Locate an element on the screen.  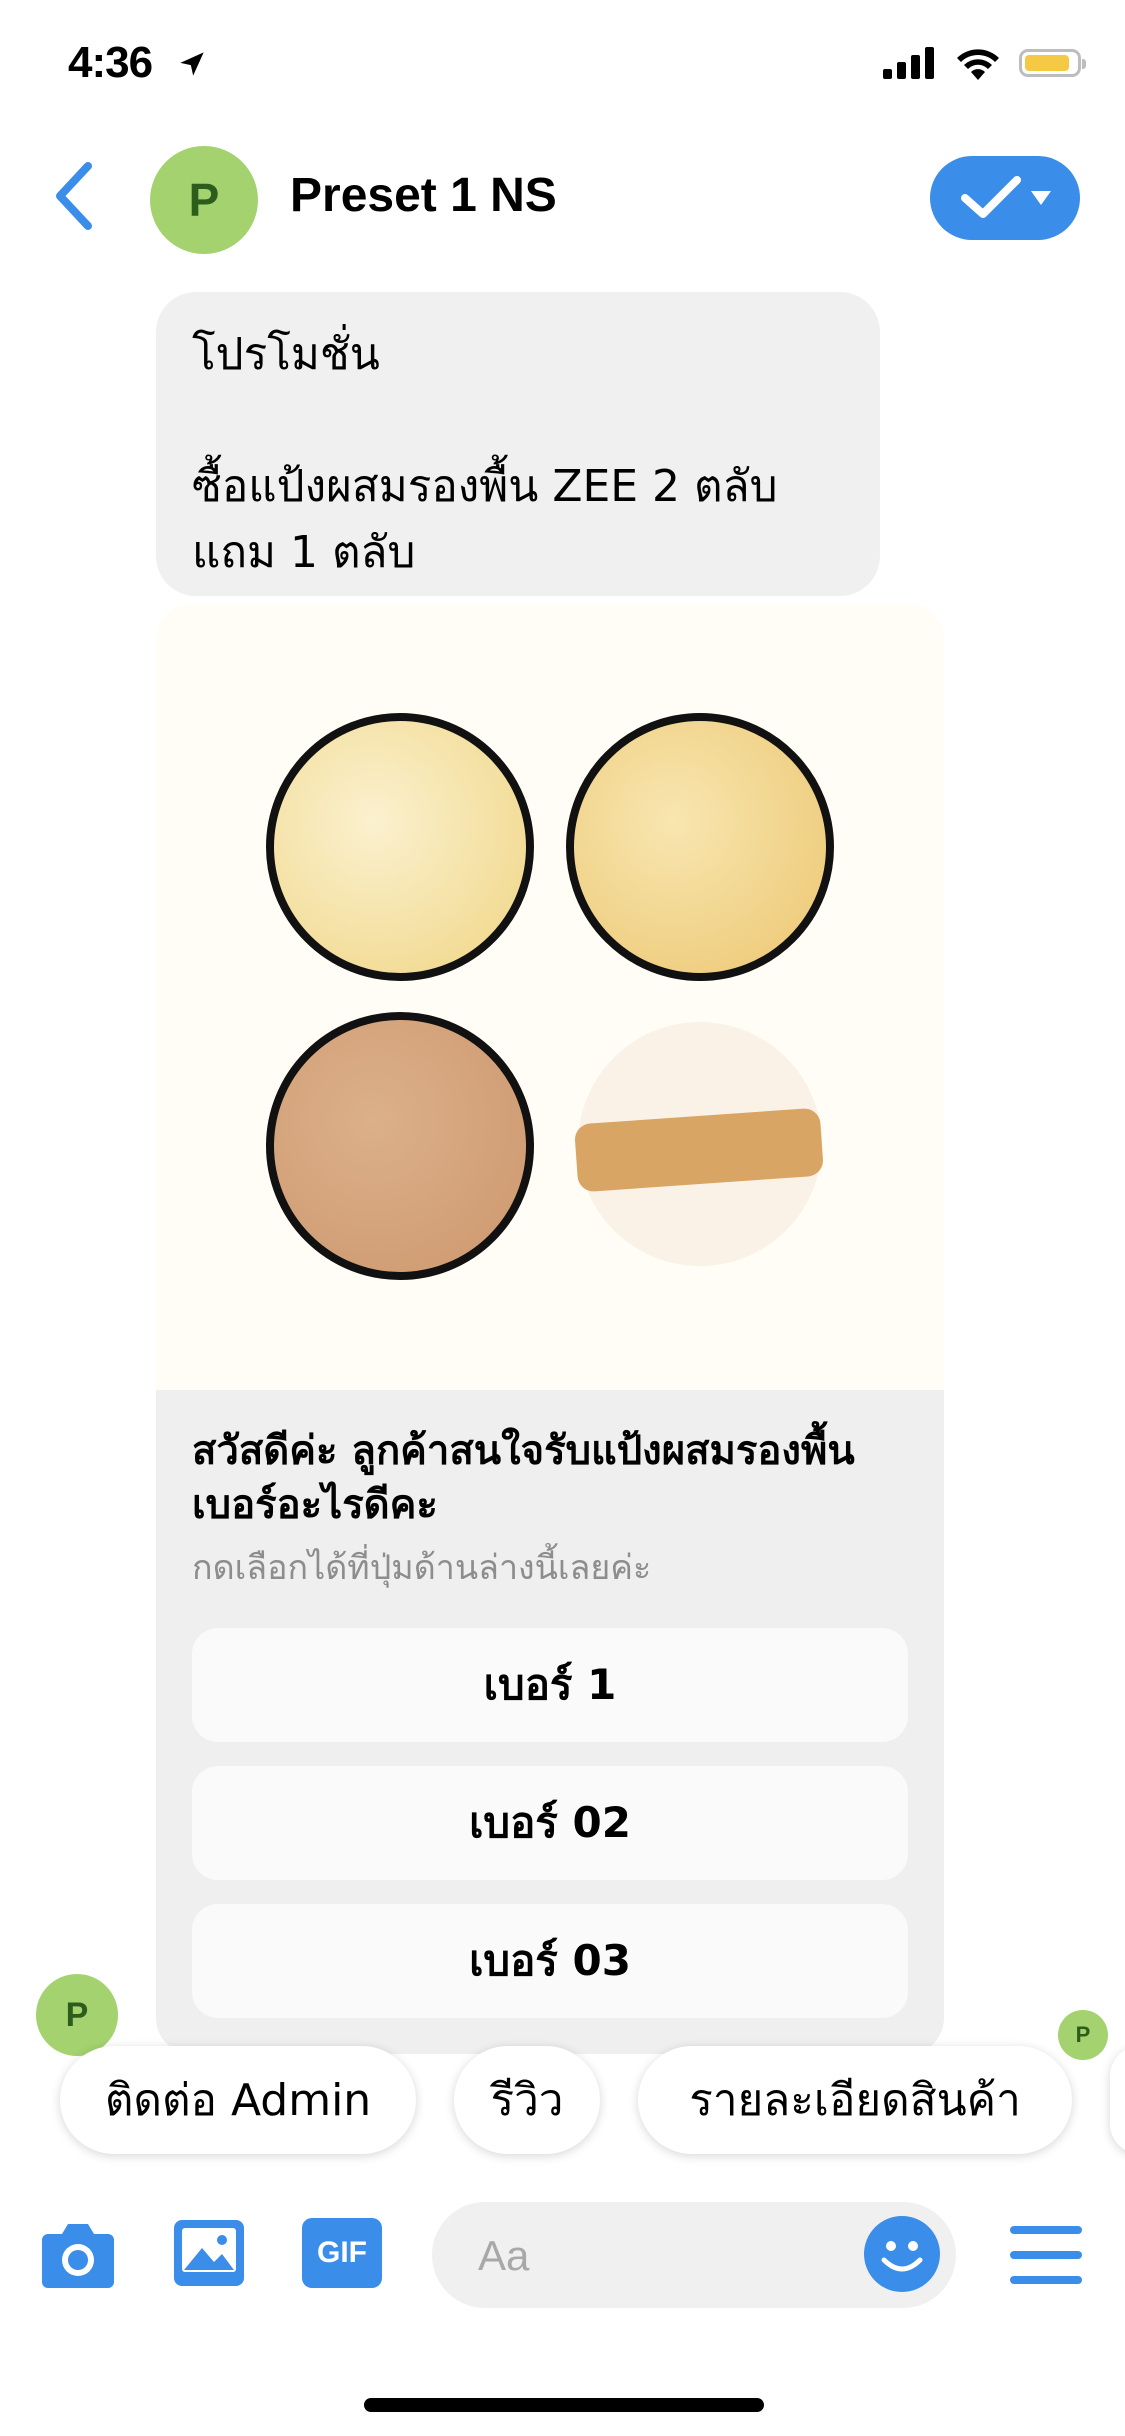
contact-avatar: P is located at coordinates (204, 200).